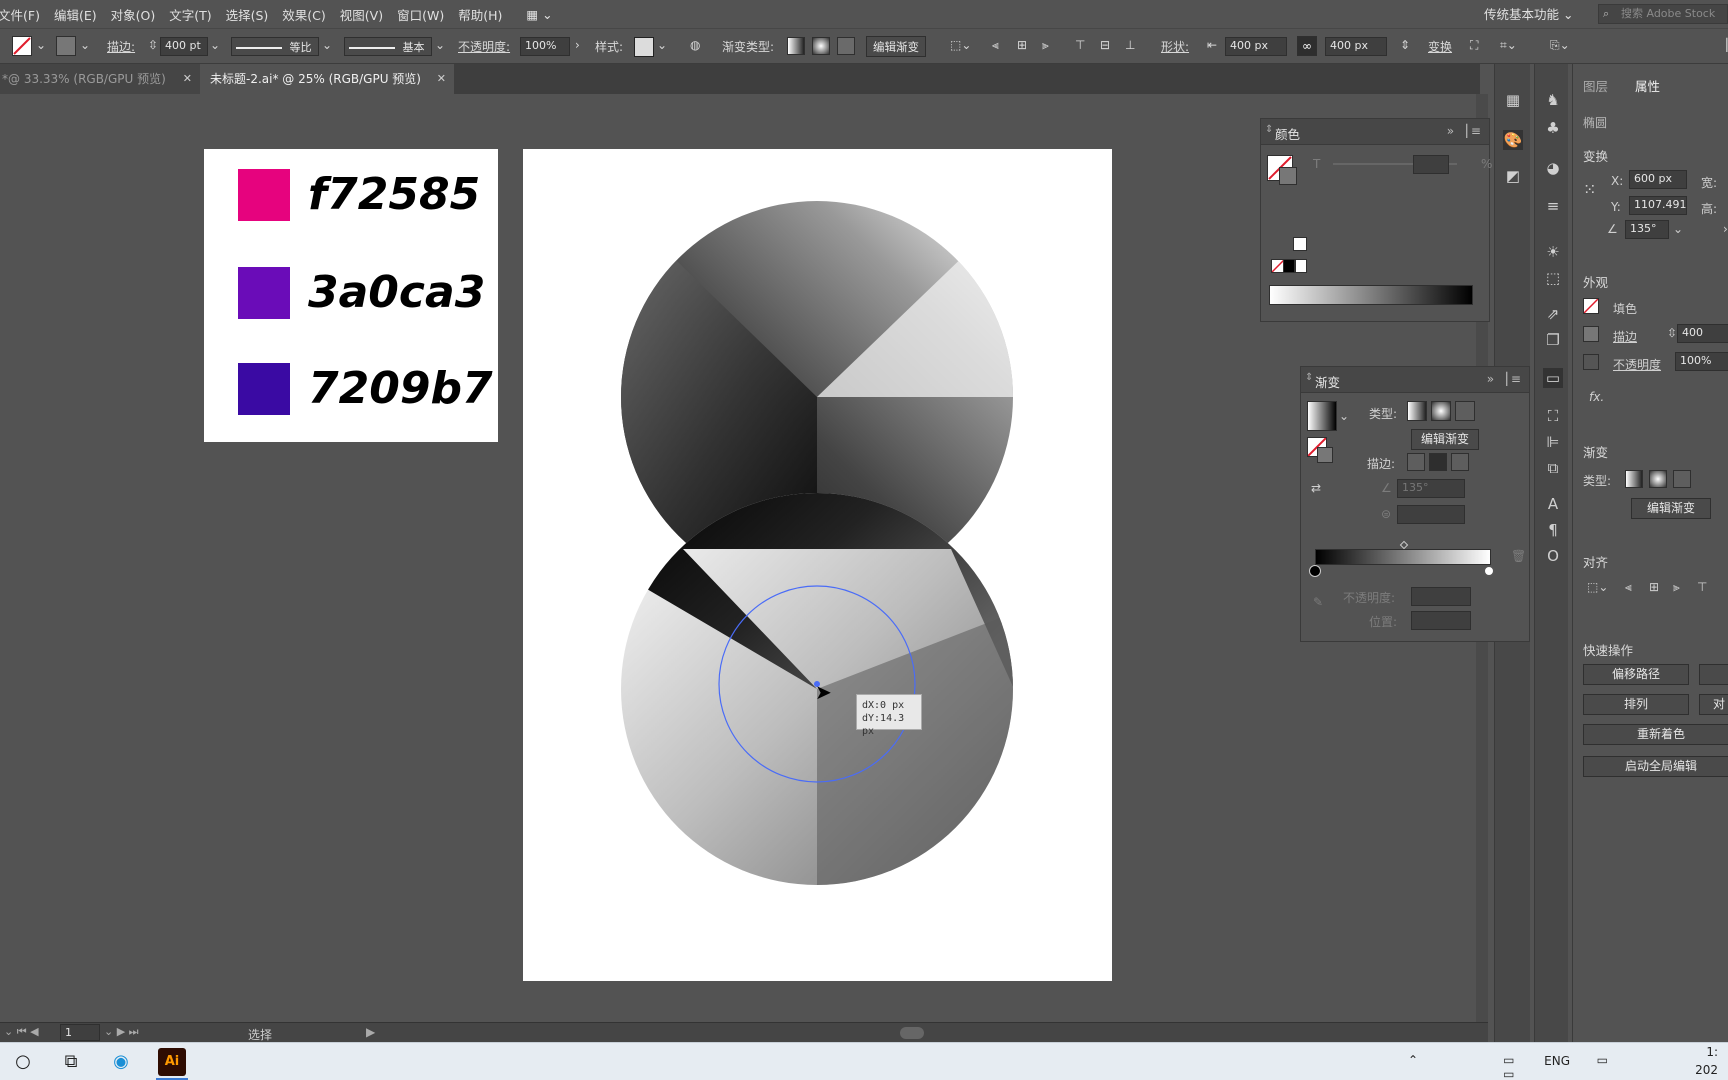  What do you see at coordinates (1325, 455) in the screenshot?
I see `stroke-toggle` at bounding box center [1325, 455].